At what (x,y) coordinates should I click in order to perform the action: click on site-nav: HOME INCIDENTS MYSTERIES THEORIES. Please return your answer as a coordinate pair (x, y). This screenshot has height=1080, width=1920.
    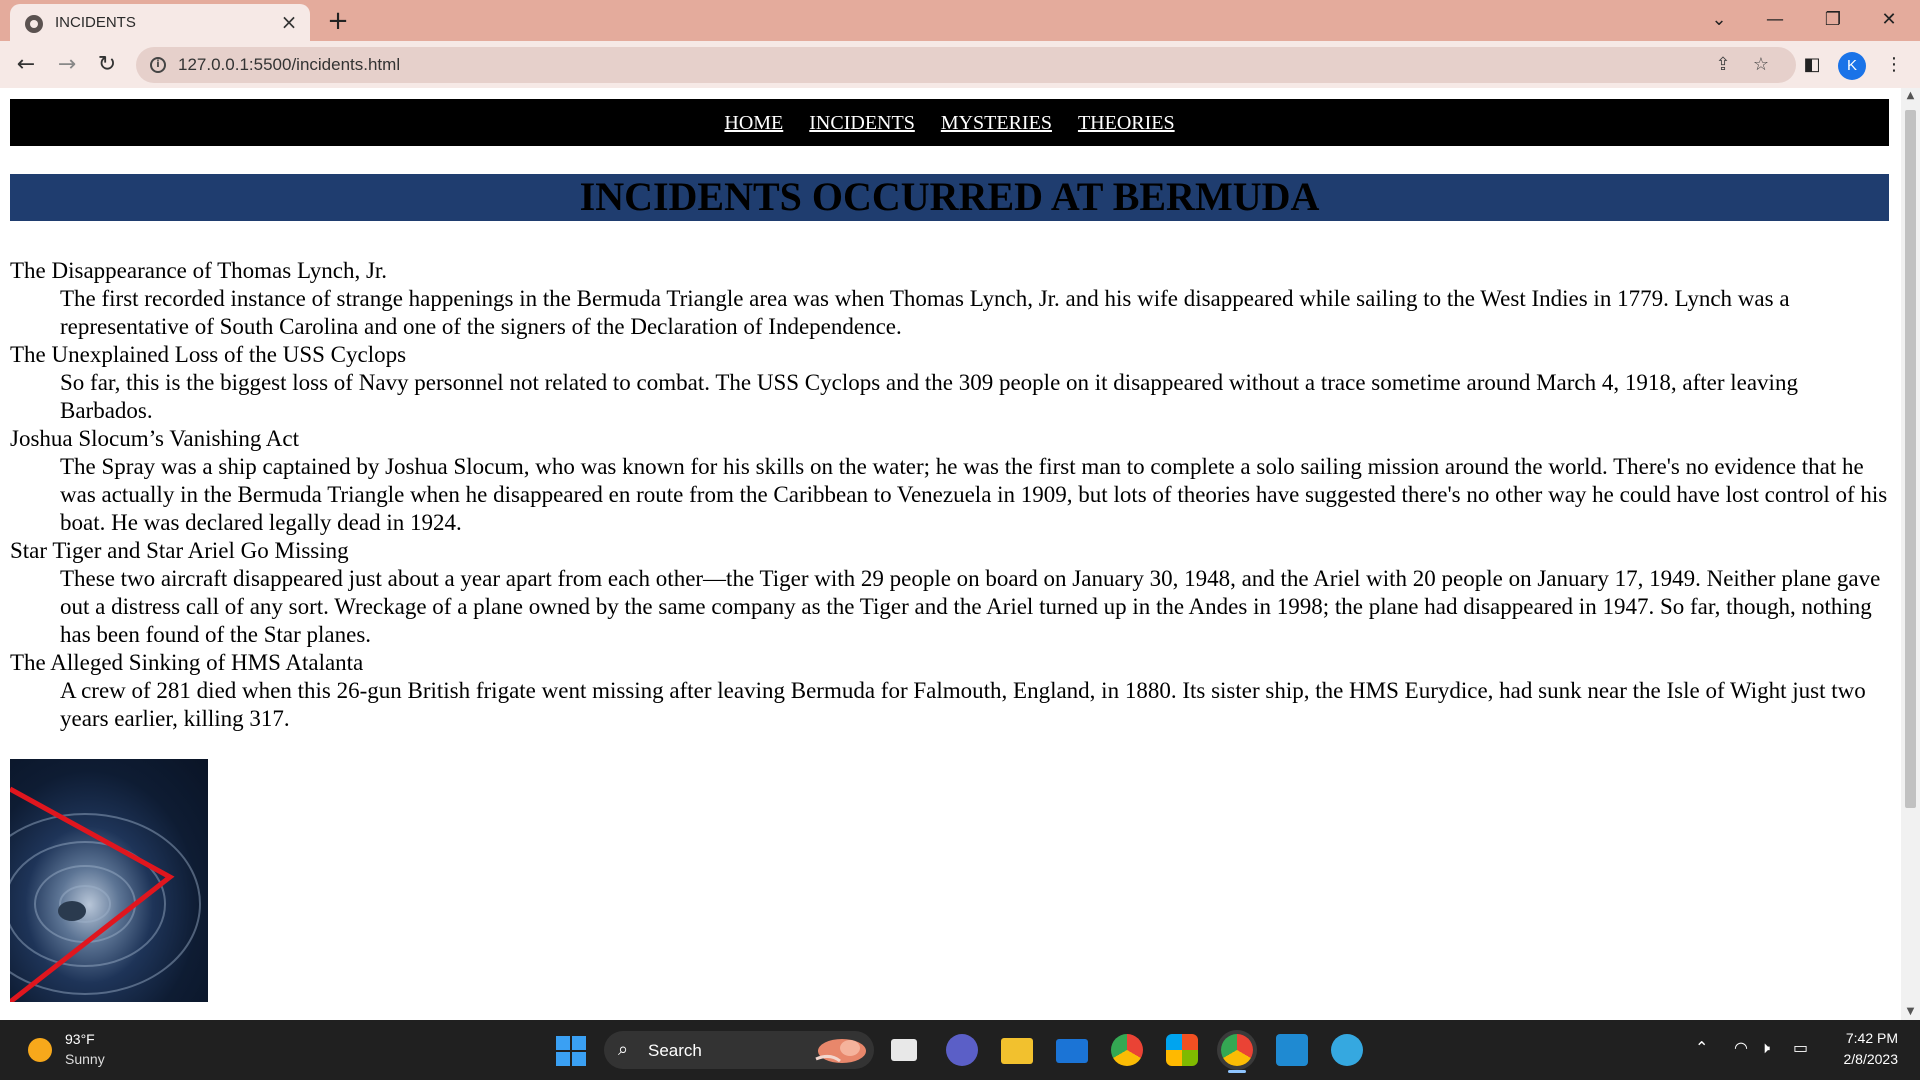
    Looking at the image, I should click on (949, 122).